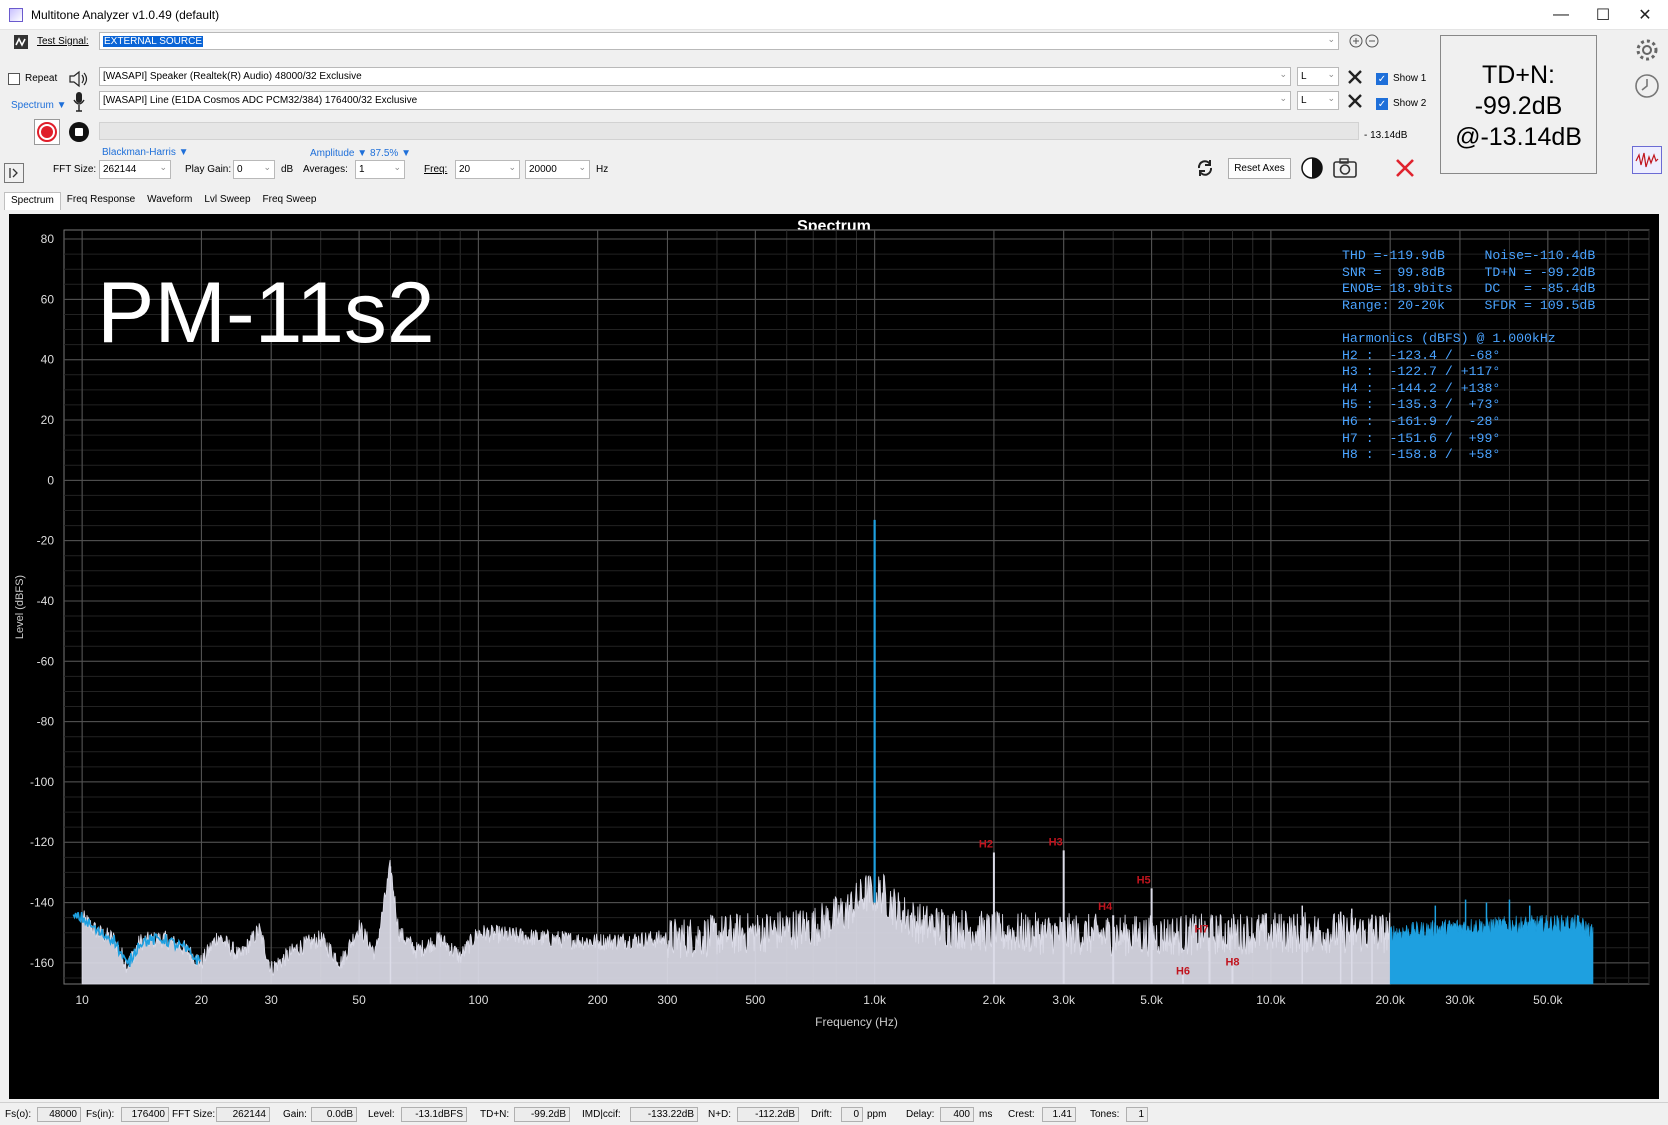 The height and width of the screenshot is (1125, 1668). I want to click on freq-max-value: 20000, so click(543, 169).